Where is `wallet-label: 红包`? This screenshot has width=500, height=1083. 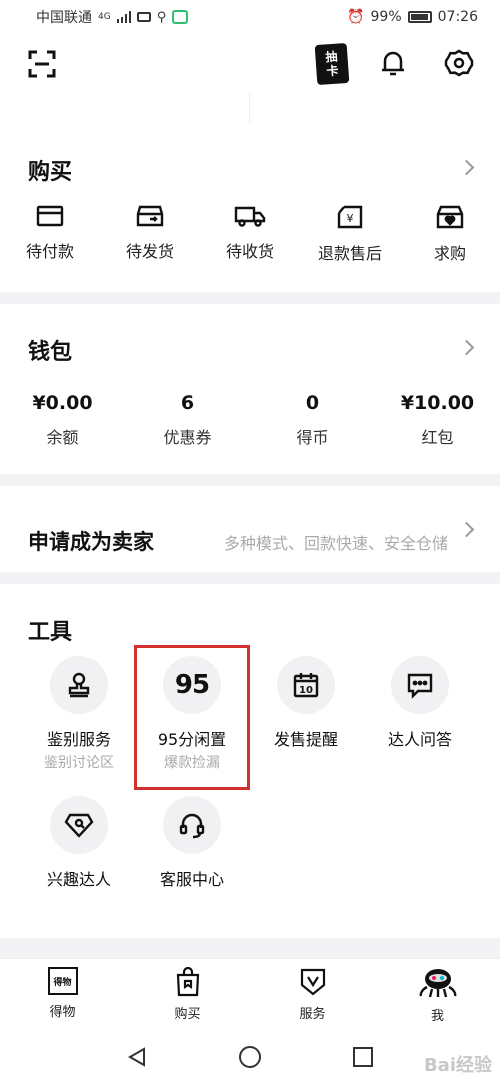 wallet-label: 红包 is located at coordinates (437, 437).